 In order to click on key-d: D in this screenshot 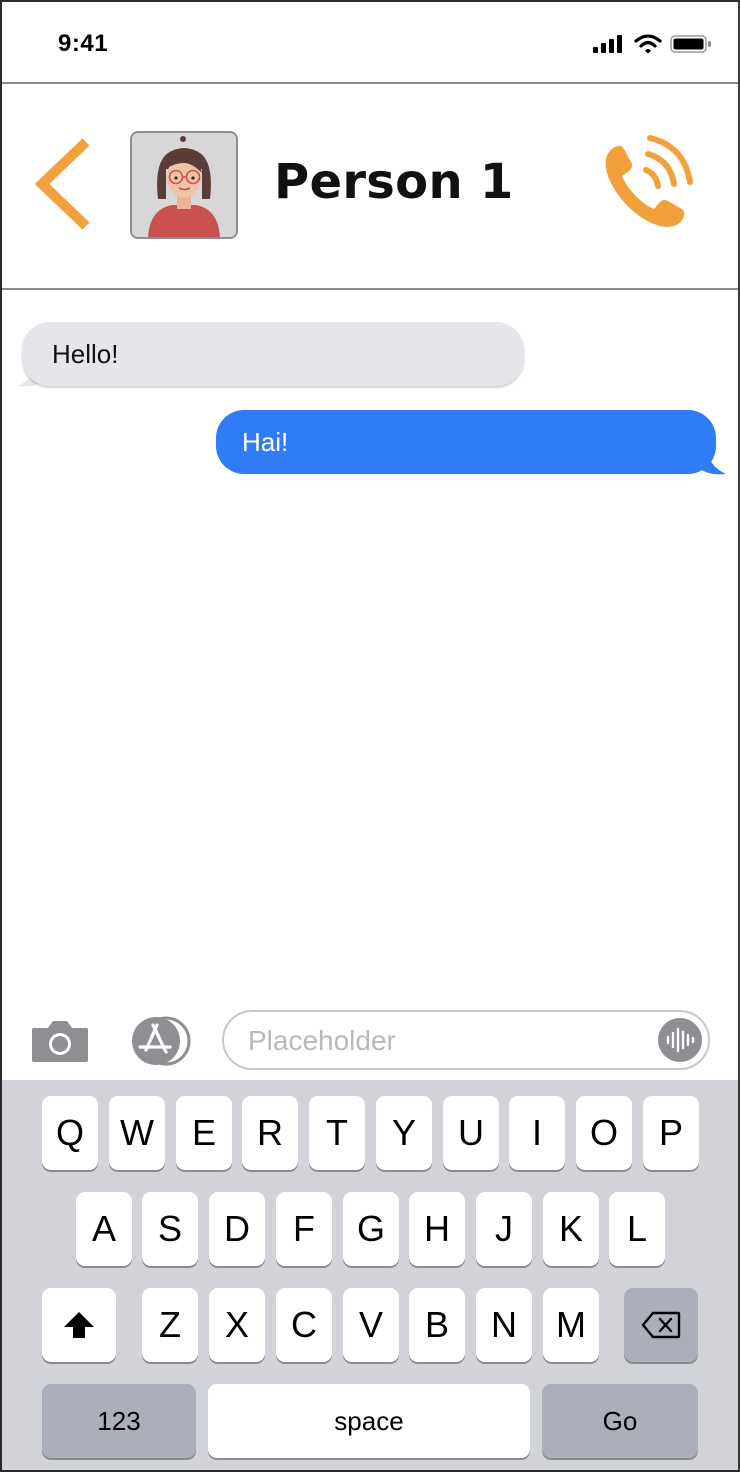, I will do `click(237, 1229)`.